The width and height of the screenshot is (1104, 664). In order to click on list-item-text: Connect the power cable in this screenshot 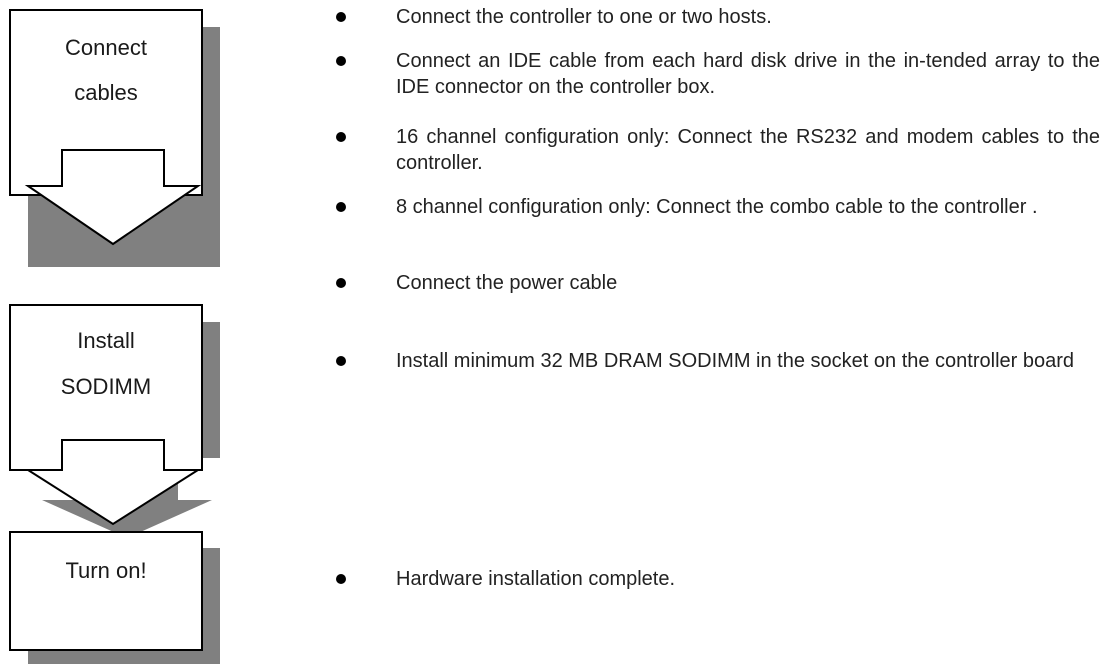, I will do `click(507, 283)`.